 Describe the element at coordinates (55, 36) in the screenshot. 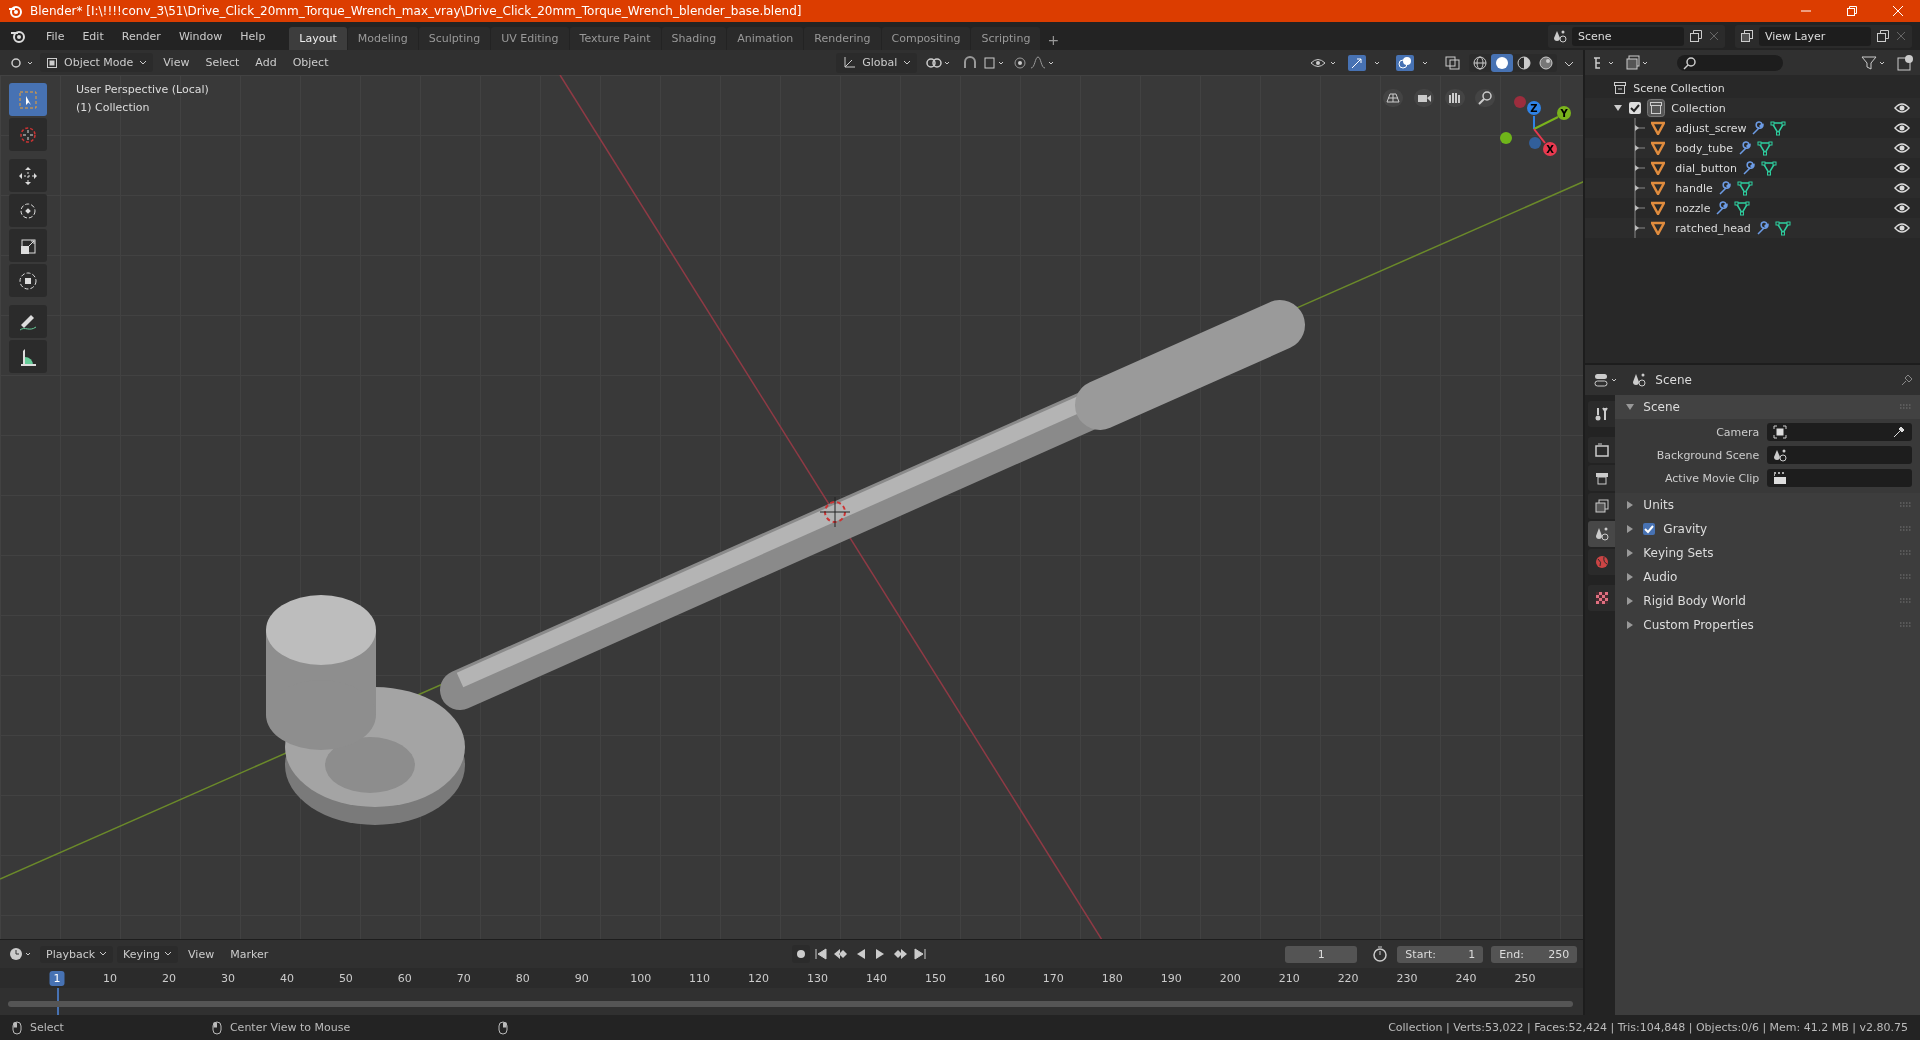

I see `menu-item: File` at that location.